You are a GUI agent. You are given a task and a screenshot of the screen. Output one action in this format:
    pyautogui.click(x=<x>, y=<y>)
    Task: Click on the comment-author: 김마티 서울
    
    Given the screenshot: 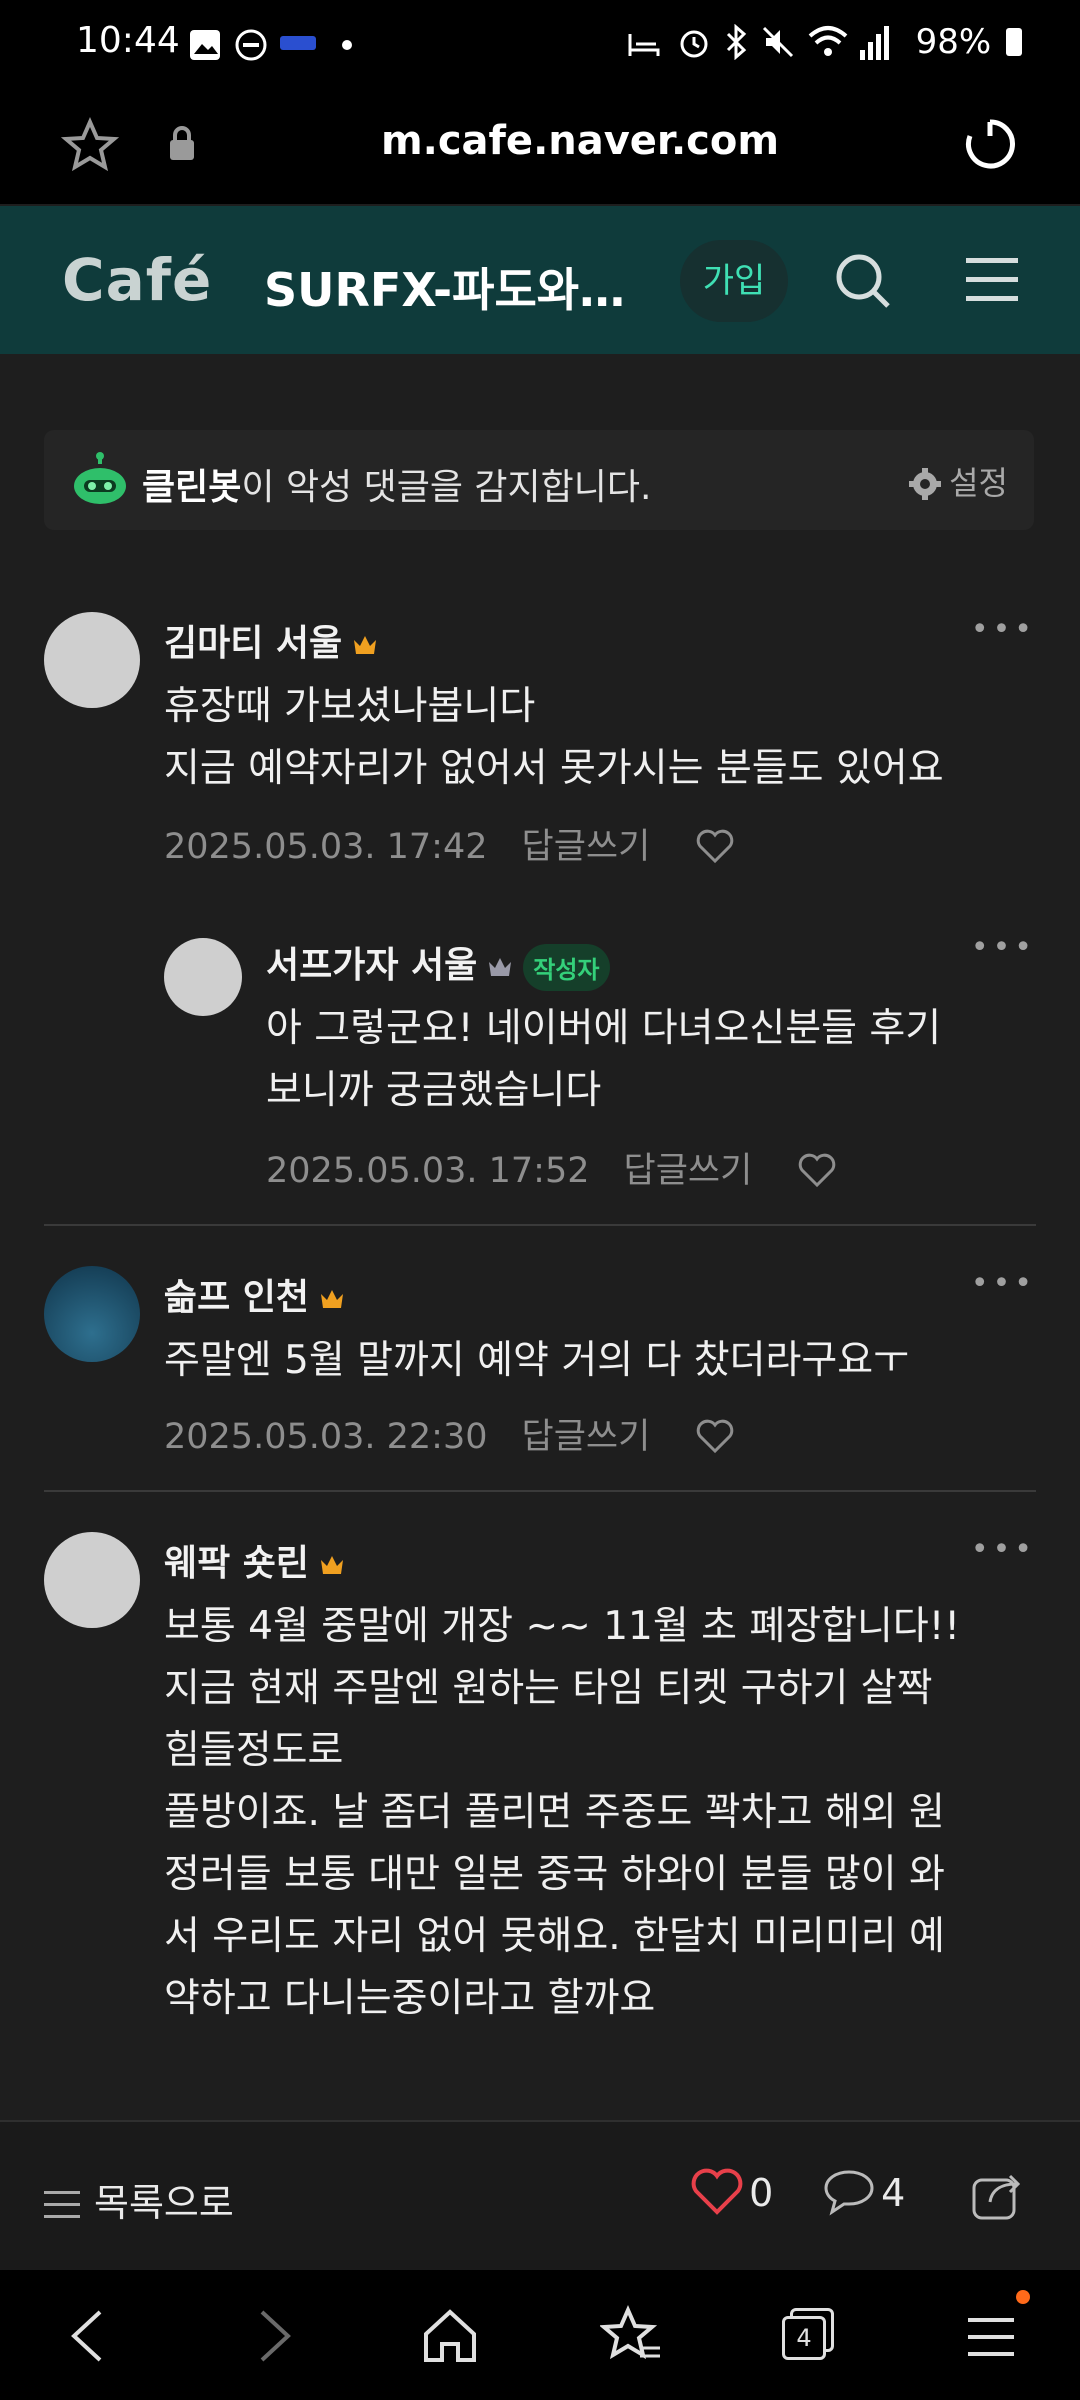 What is the action you would take?
    pyautogui.click(x=271, y=640)
    